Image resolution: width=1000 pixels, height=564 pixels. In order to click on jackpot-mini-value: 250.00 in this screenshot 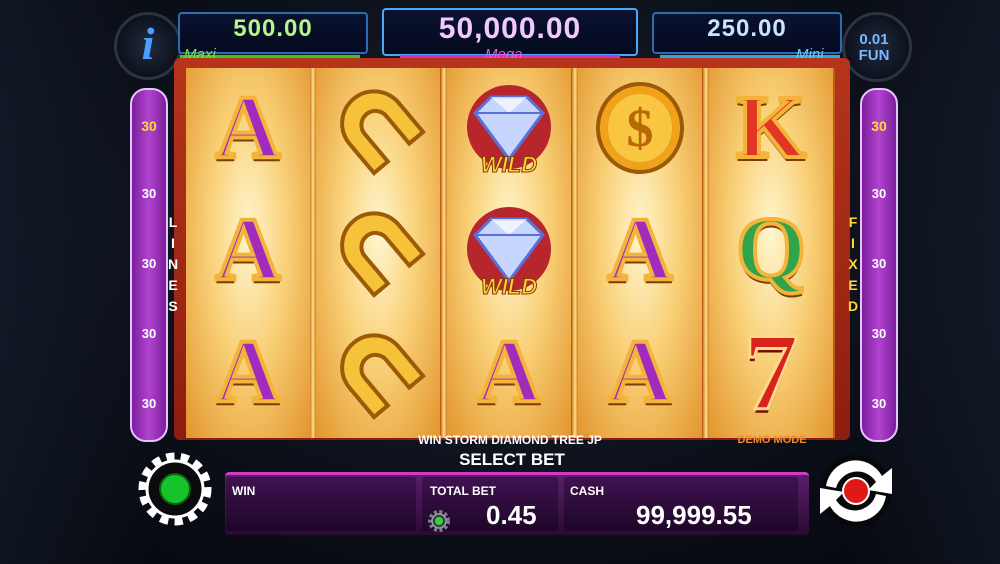, I will do `click(747, 28)`.